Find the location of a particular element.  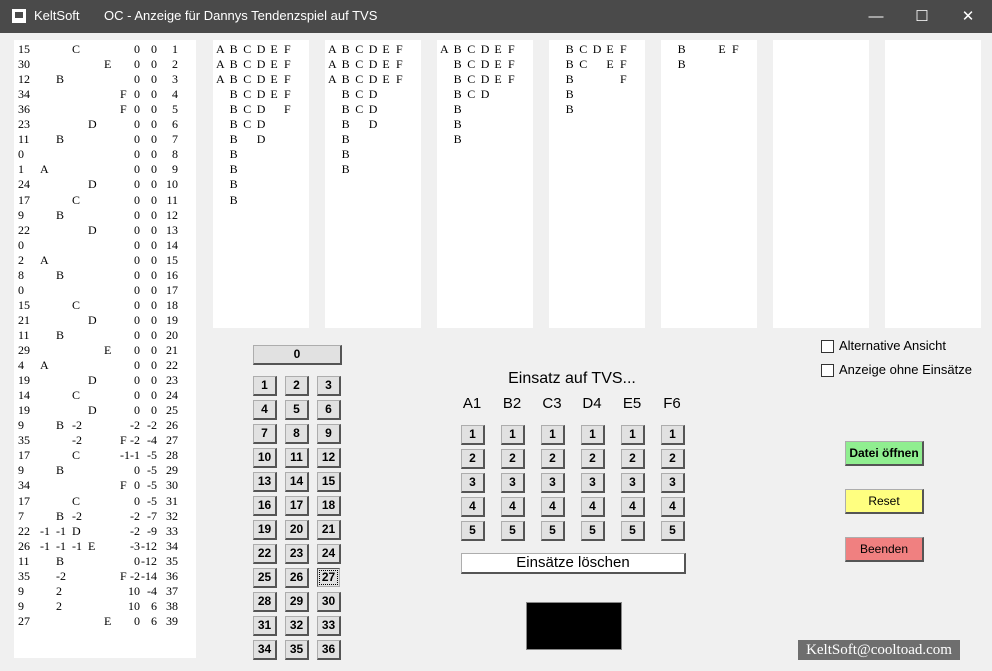

stake-button-A1-1: 1 is located at coordinates (473, 435).